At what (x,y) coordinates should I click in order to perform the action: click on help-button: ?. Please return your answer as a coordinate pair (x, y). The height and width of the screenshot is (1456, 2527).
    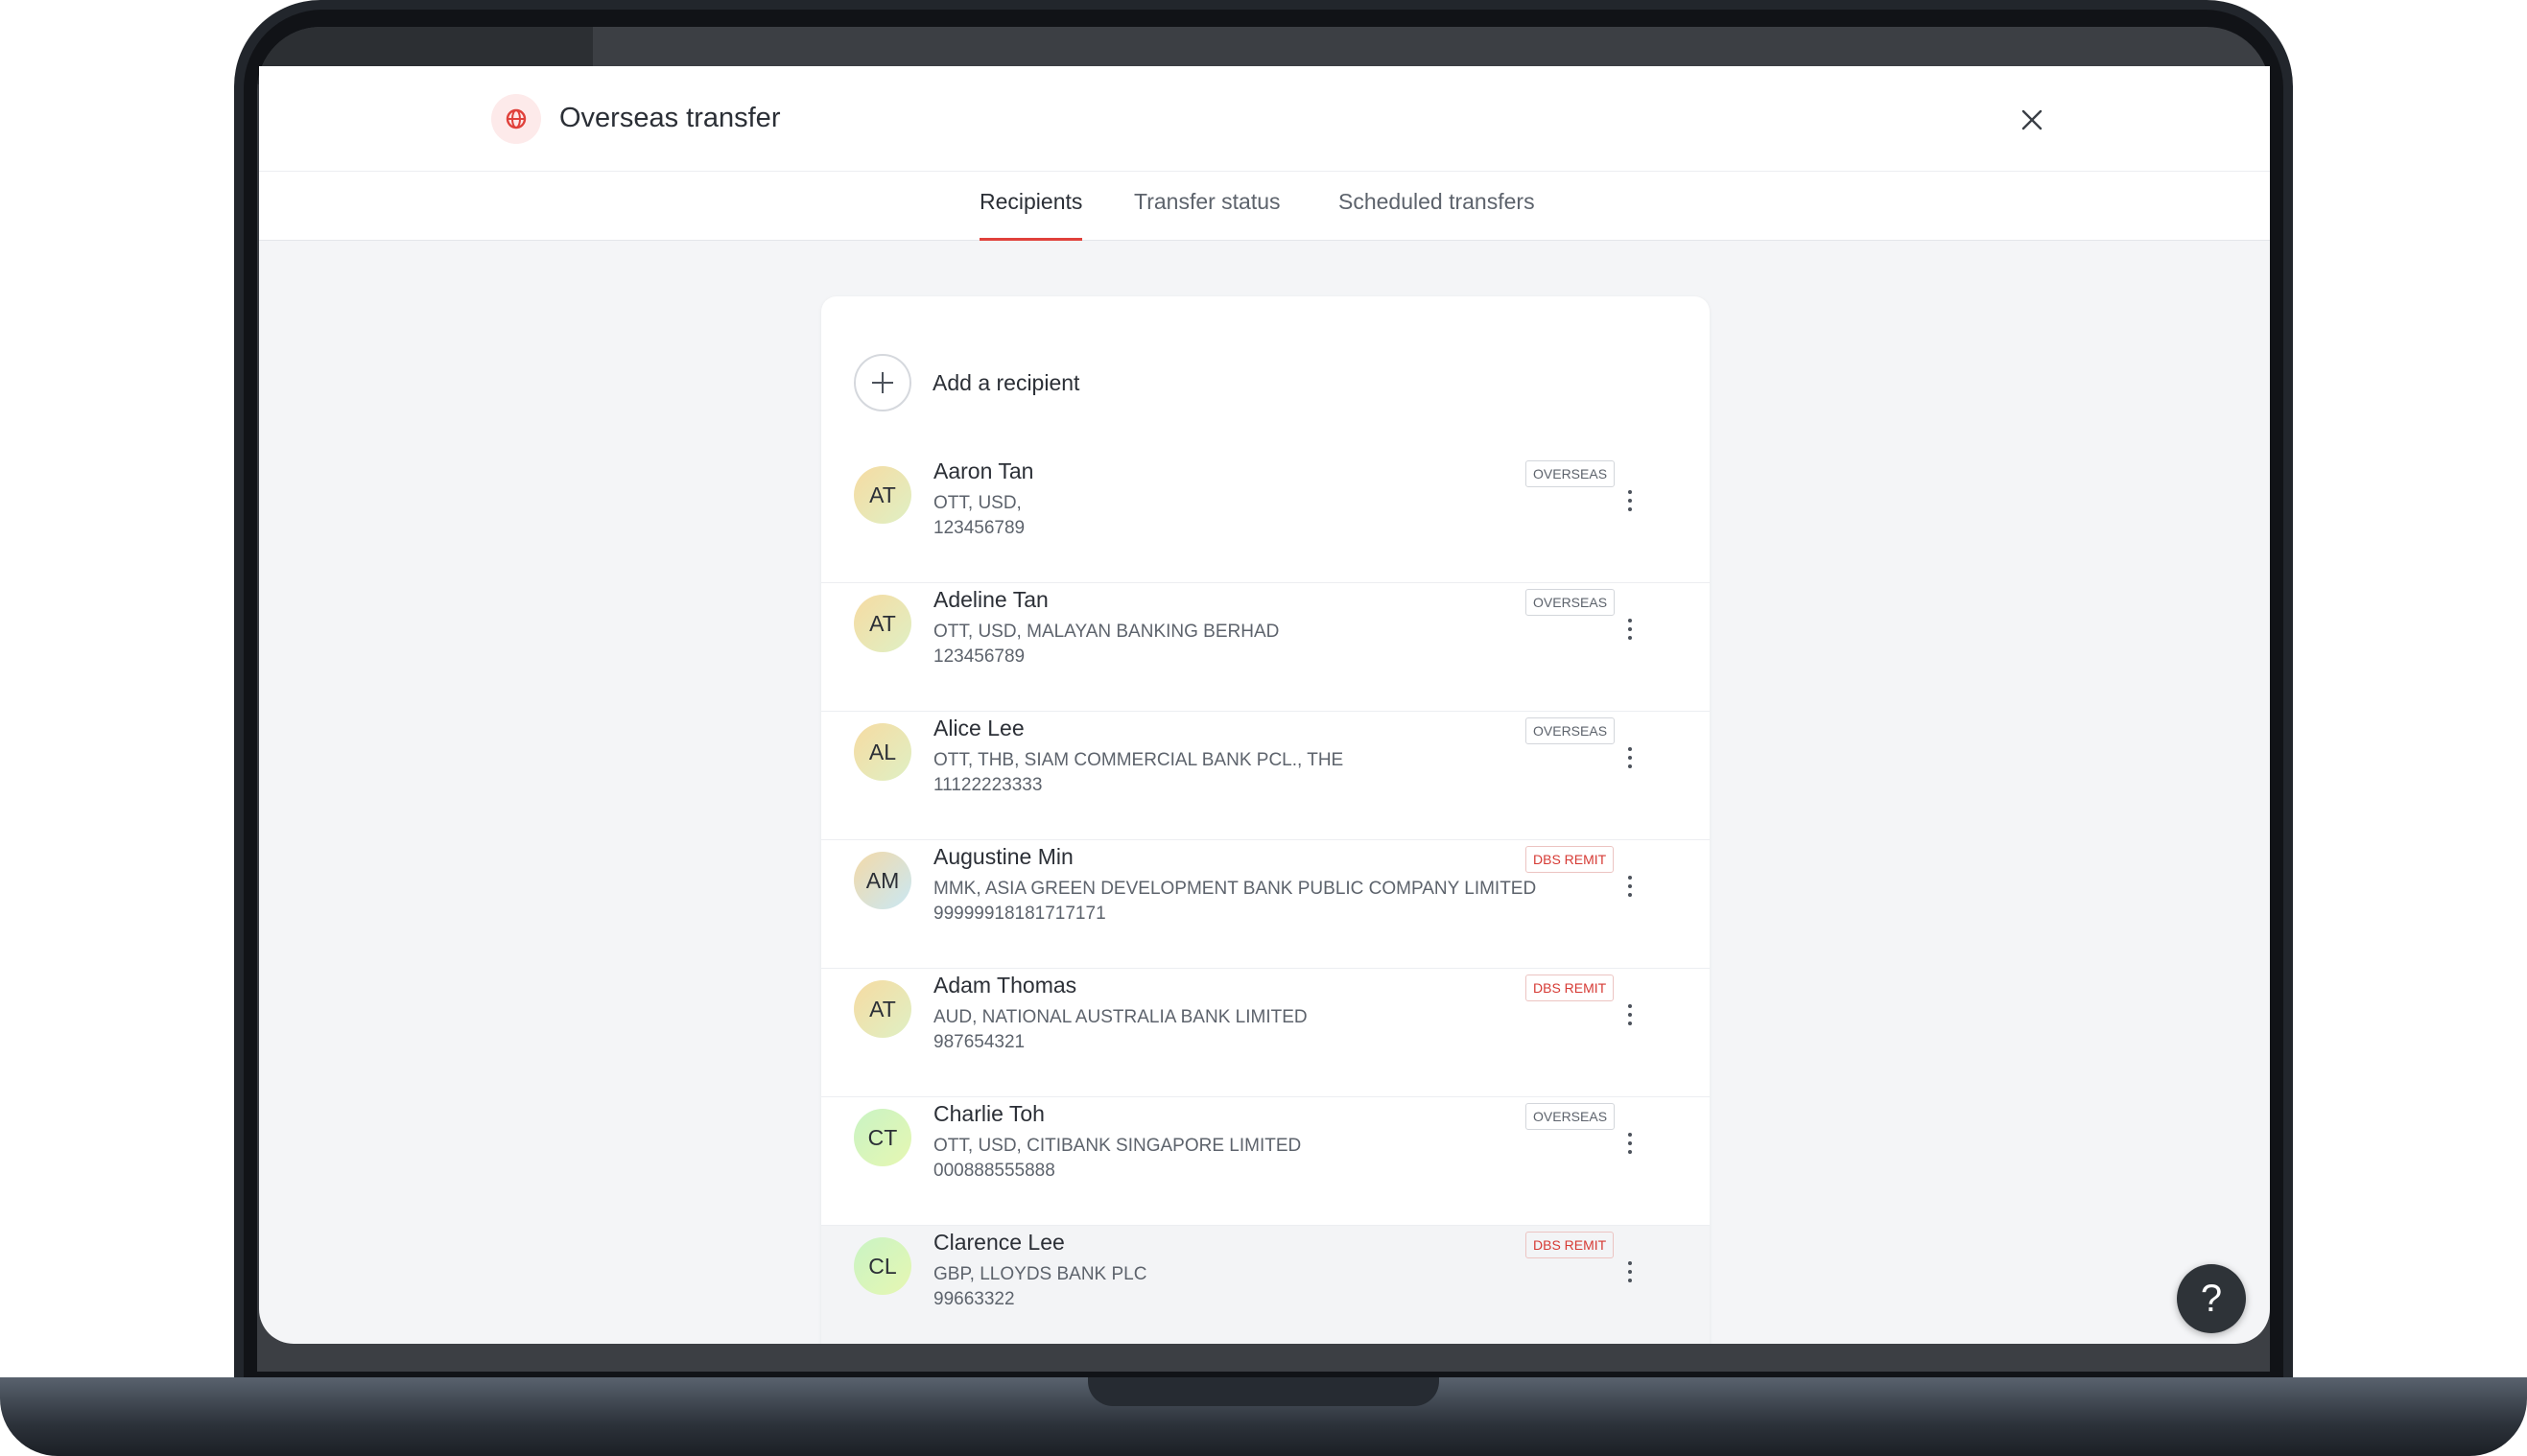
    Looking at the image, I should click on (2211, 1299).